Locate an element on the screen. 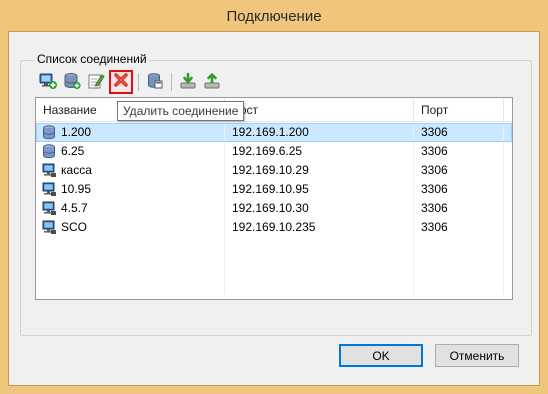 The width and height of the screenshot is (548, 394). list-row: SCO 192.169.10.235 3306 is located at coordinates (274, 227).